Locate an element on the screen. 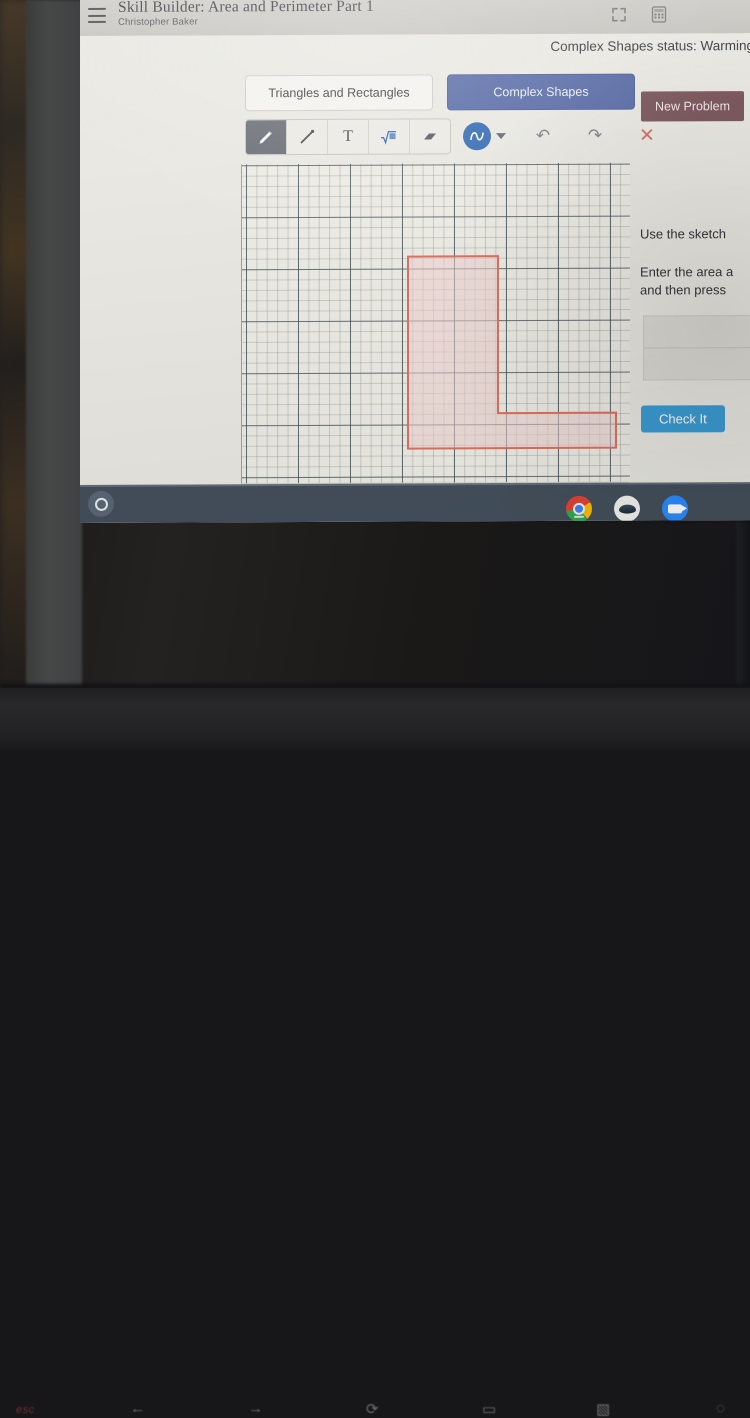 The image size is (750, 1418). sketch-canvas is located at coordinates (435, 323).